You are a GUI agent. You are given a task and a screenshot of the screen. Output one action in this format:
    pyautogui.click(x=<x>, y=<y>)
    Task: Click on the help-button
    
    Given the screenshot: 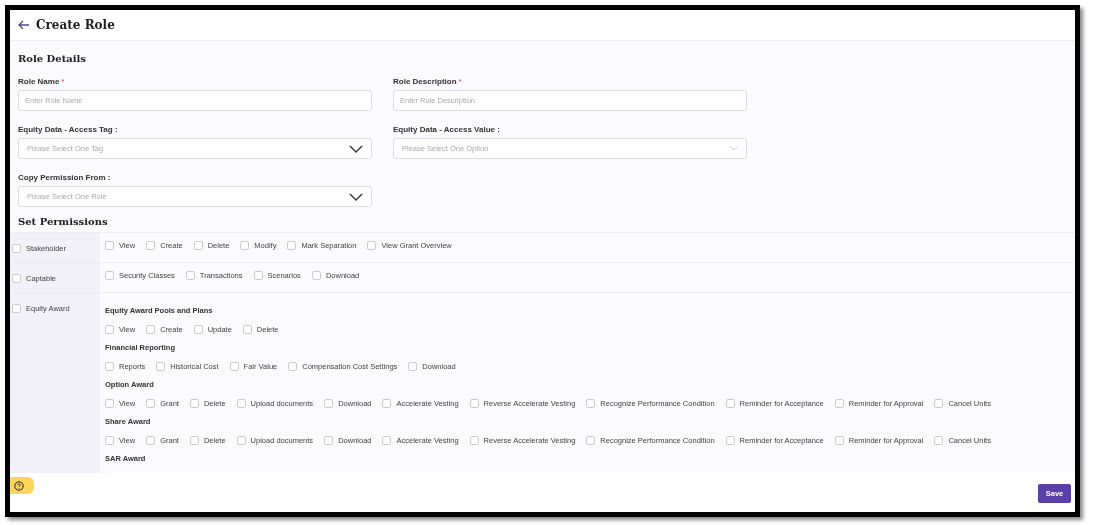 What is the action you would take?
    pyautogui.click(x=22, y=485)
    